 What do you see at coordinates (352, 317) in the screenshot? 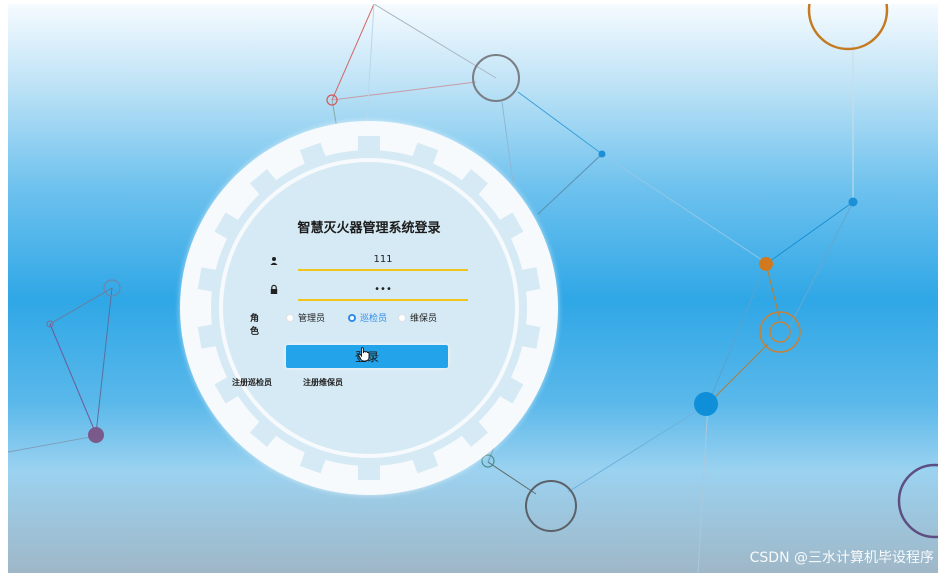
I see `radio-inspector` at bounding box center [352, 317].